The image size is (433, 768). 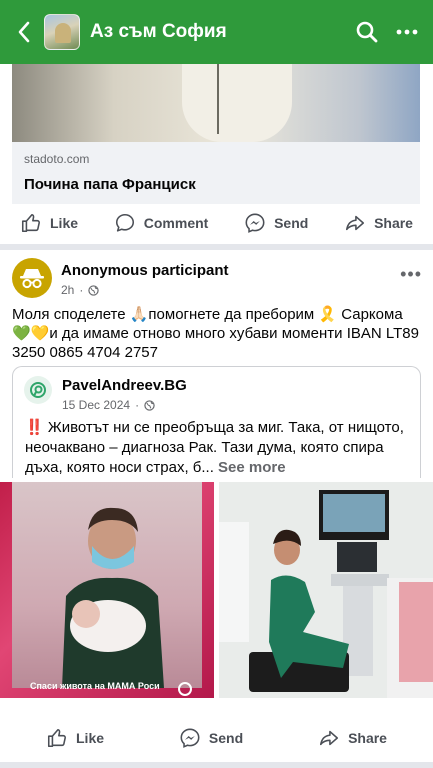 I want to click on chevron-left-icon, so click(x=24, y=32).